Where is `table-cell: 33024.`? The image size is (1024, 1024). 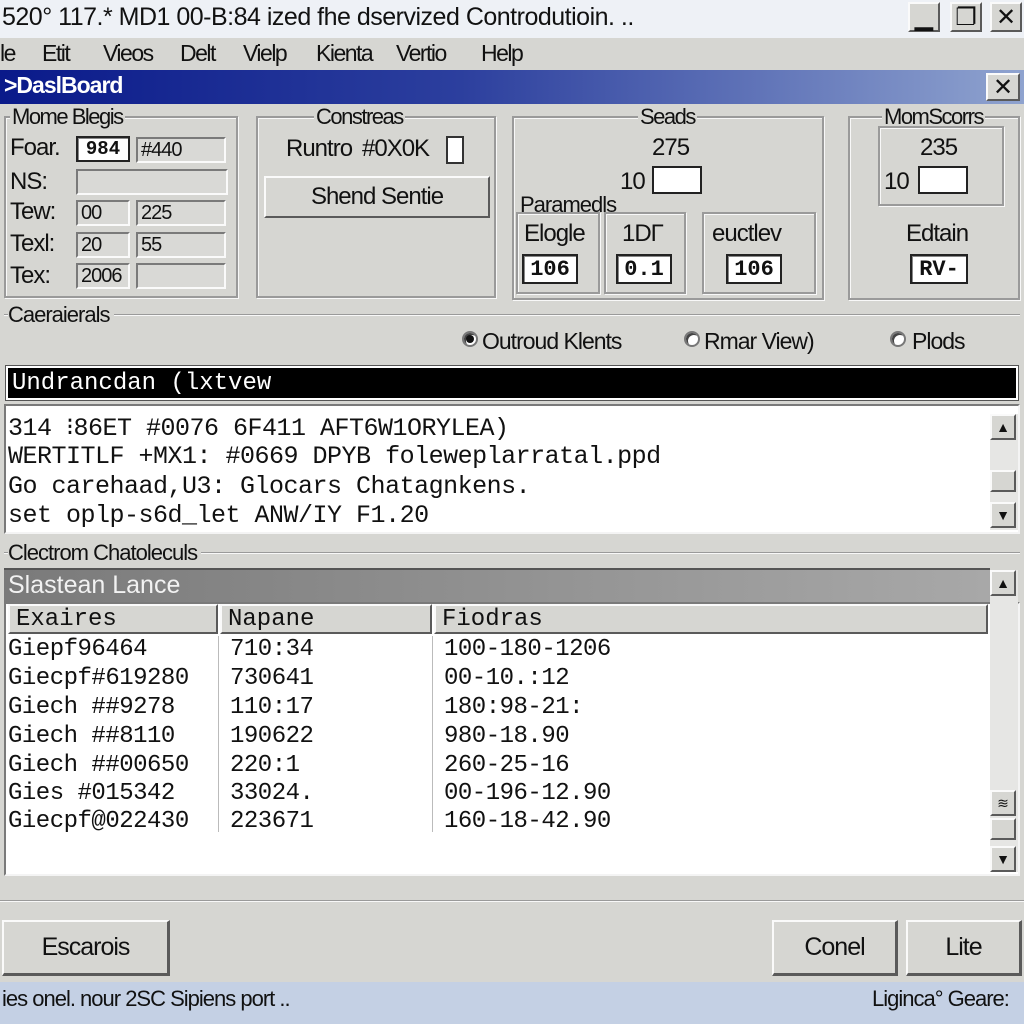
table-cell: 33024. is located at coordinates (272, 793).